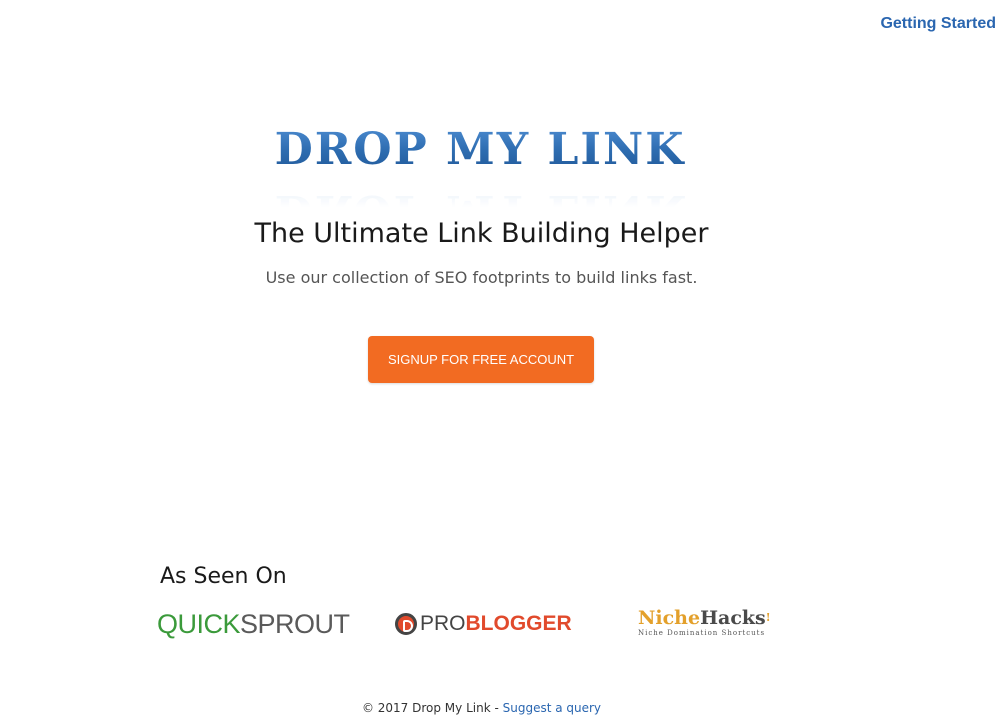 Image resolution: width=1000 pixels, height=724 pixels. I want to click on as-seen-on-heading: As Seen On, so click(223, 576).